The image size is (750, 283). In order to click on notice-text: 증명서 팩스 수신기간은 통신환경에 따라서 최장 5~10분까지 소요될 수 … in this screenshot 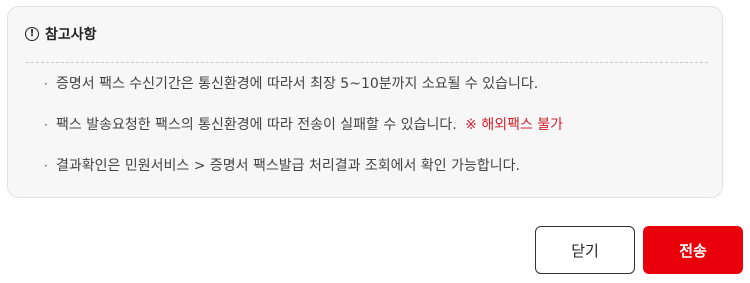, I will do `click(297, 84)`.